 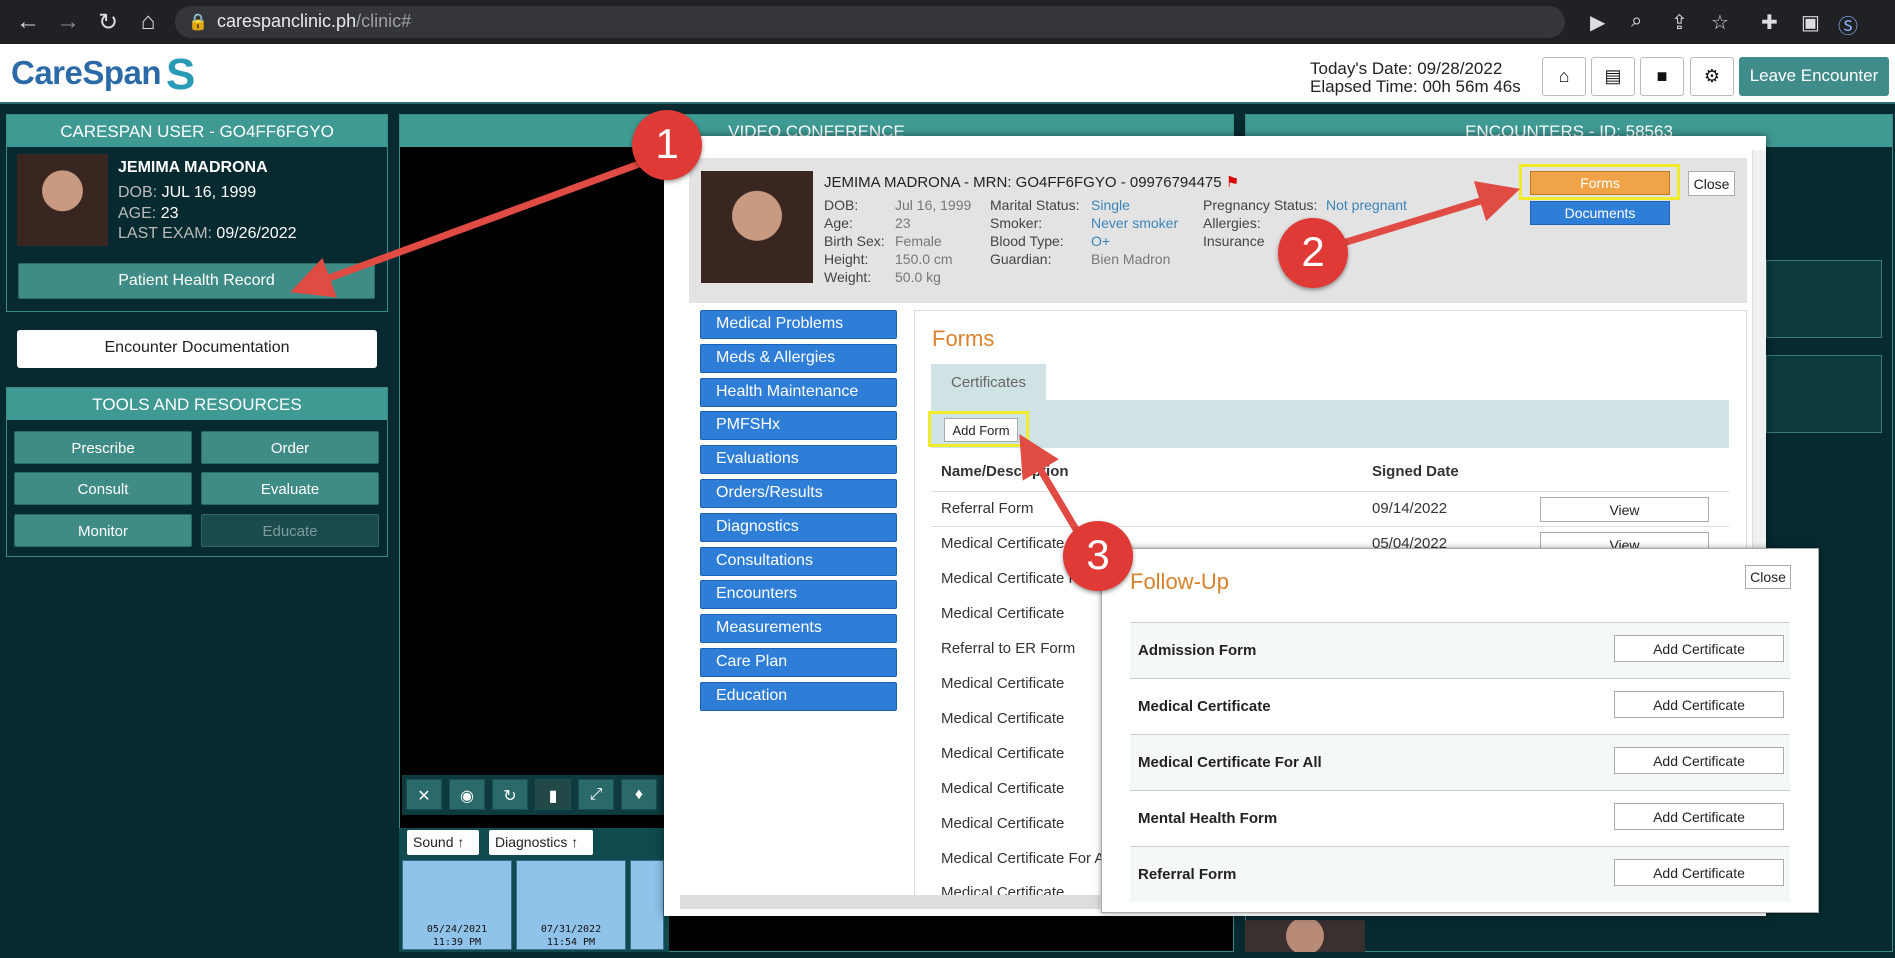 I want to click on callout-3: 3, so click(x=1098, y=556).